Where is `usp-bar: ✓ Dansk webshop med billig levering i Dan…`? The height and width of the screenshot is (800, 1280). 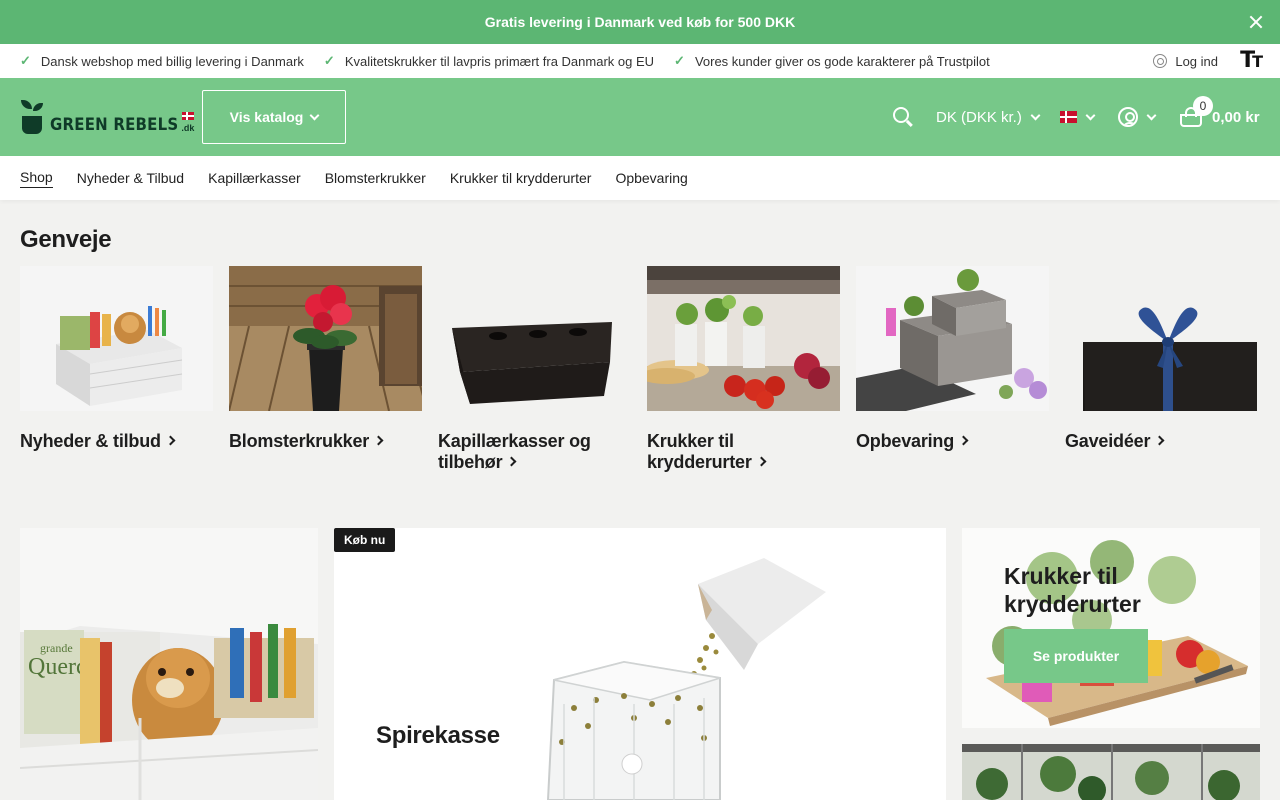 usp-bar: ✓ Dansk webshop med billig levering i Dan… is located at coordinates (640, 61).